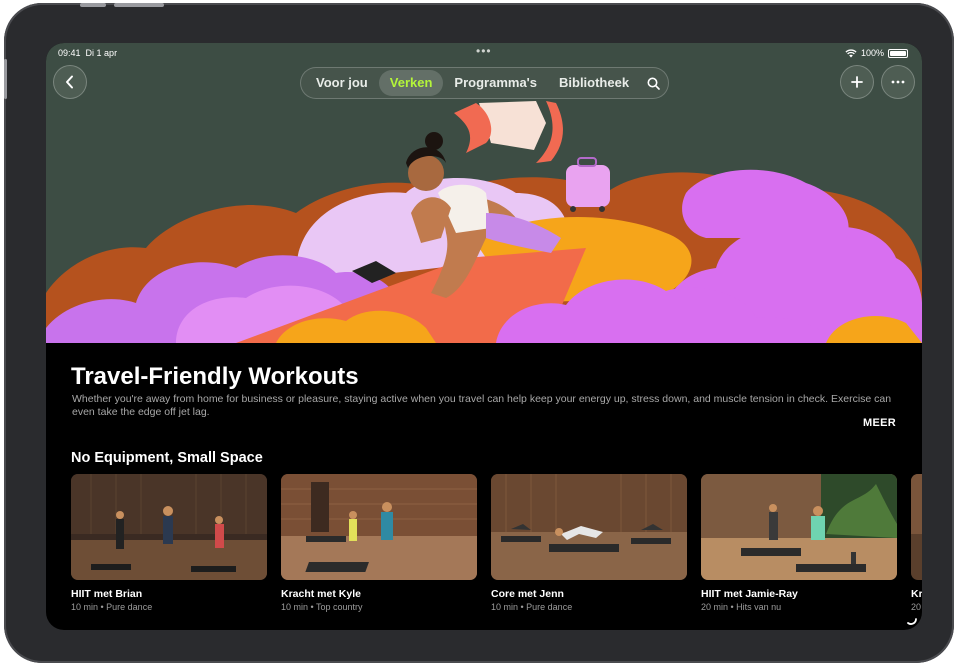 The height and width of the screenshot is (668, 958). I want to click on clock-date: Di 1 apr, so click(101, 53).